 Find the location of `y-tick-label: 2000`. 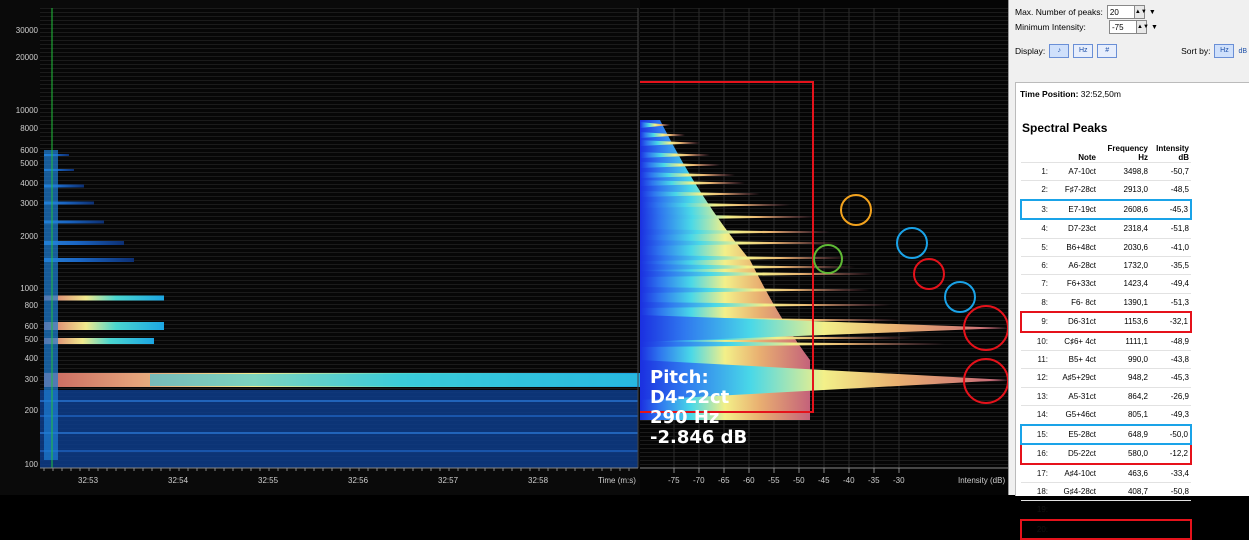

y-tick-label: 2000 is located at coordinates (29, 236).